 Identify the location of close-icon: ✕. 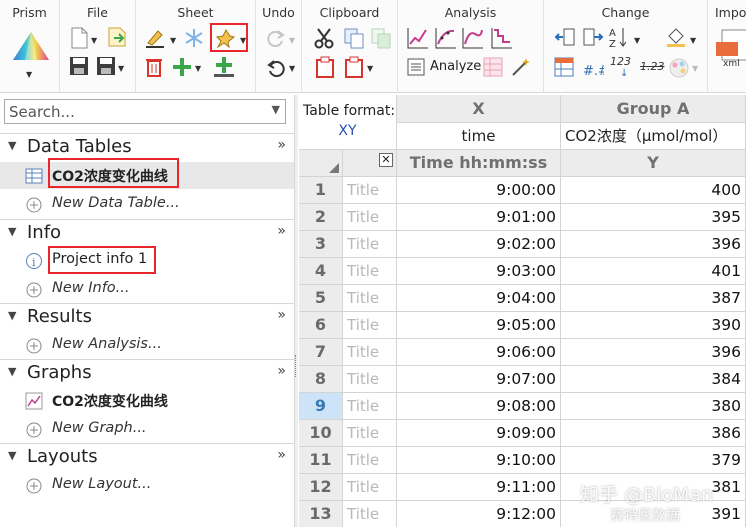
(386, 160).